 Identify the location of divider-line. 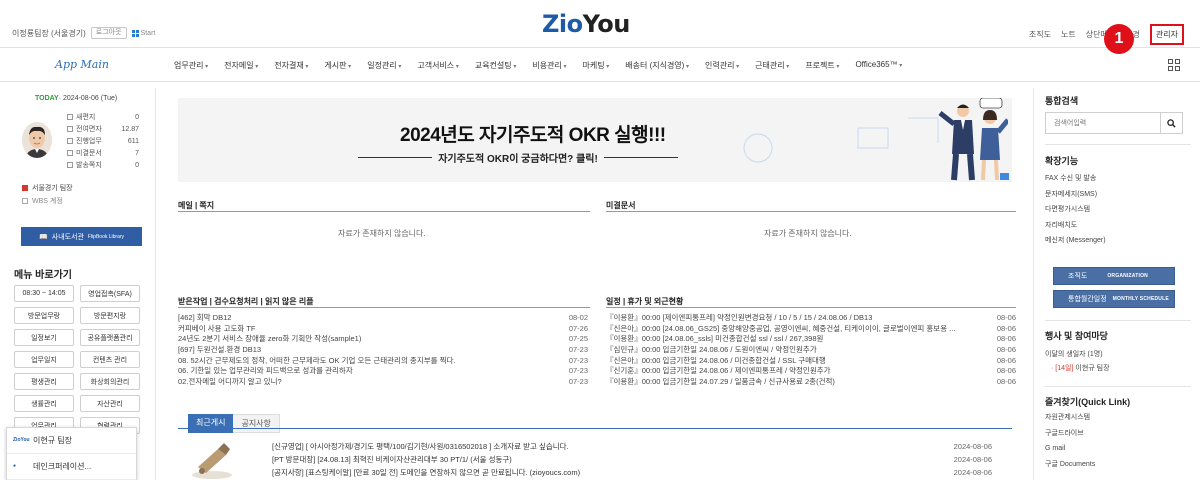
(395, 157).